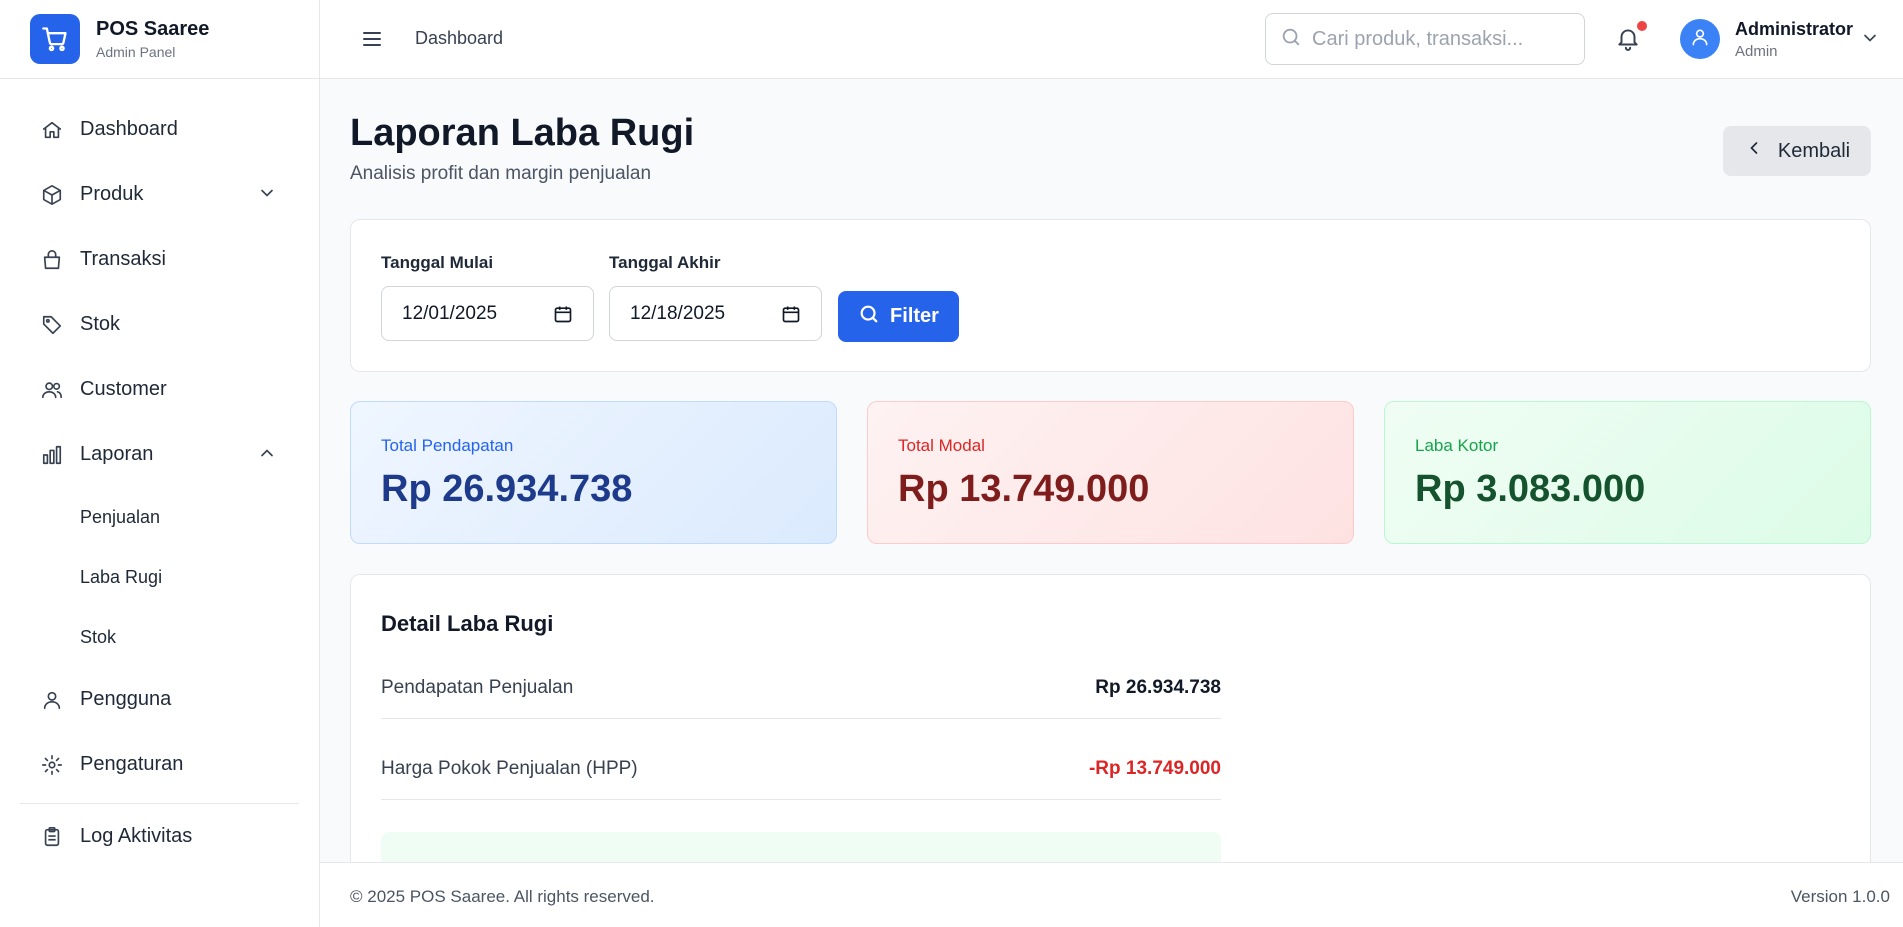 The image size is (1903, 927). I want to click on search-input, so click(1432, 39).